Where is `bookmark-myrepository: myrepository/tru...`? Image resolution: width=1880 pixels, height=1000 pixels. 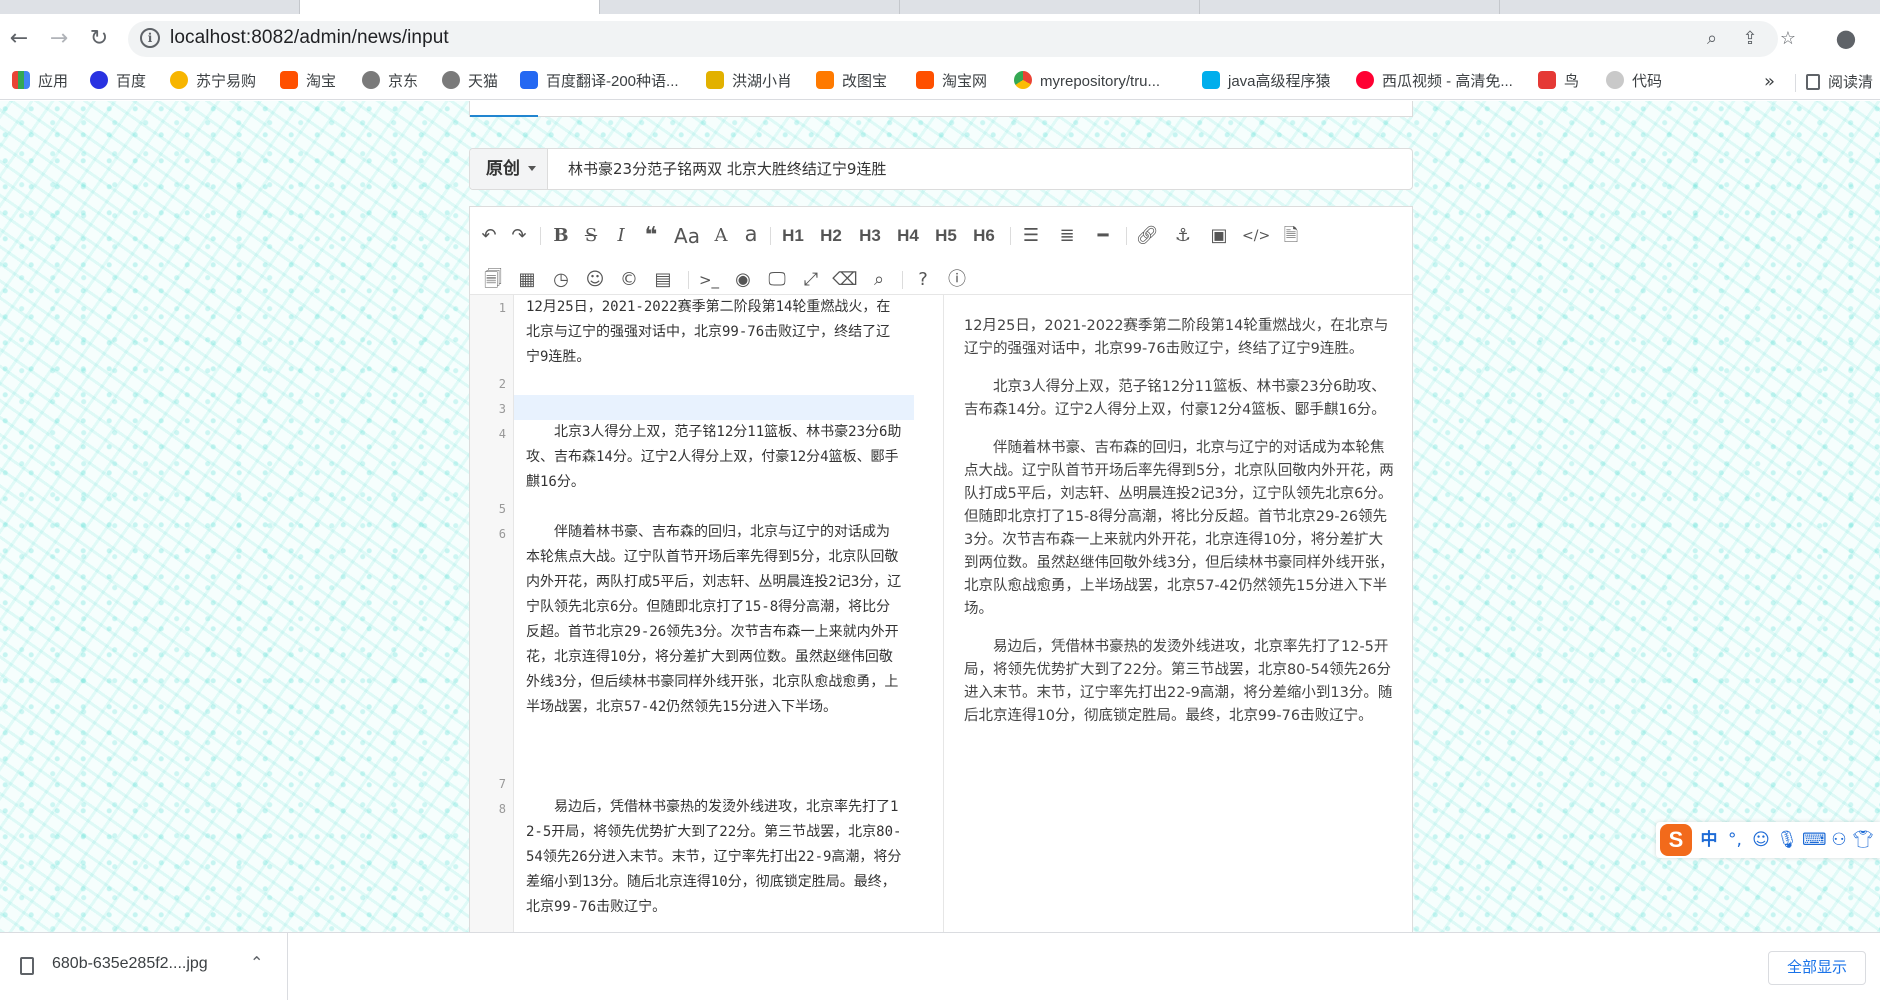
bookmark-myrepository: myrepository/tru... is located at coordinates (1087, 82).